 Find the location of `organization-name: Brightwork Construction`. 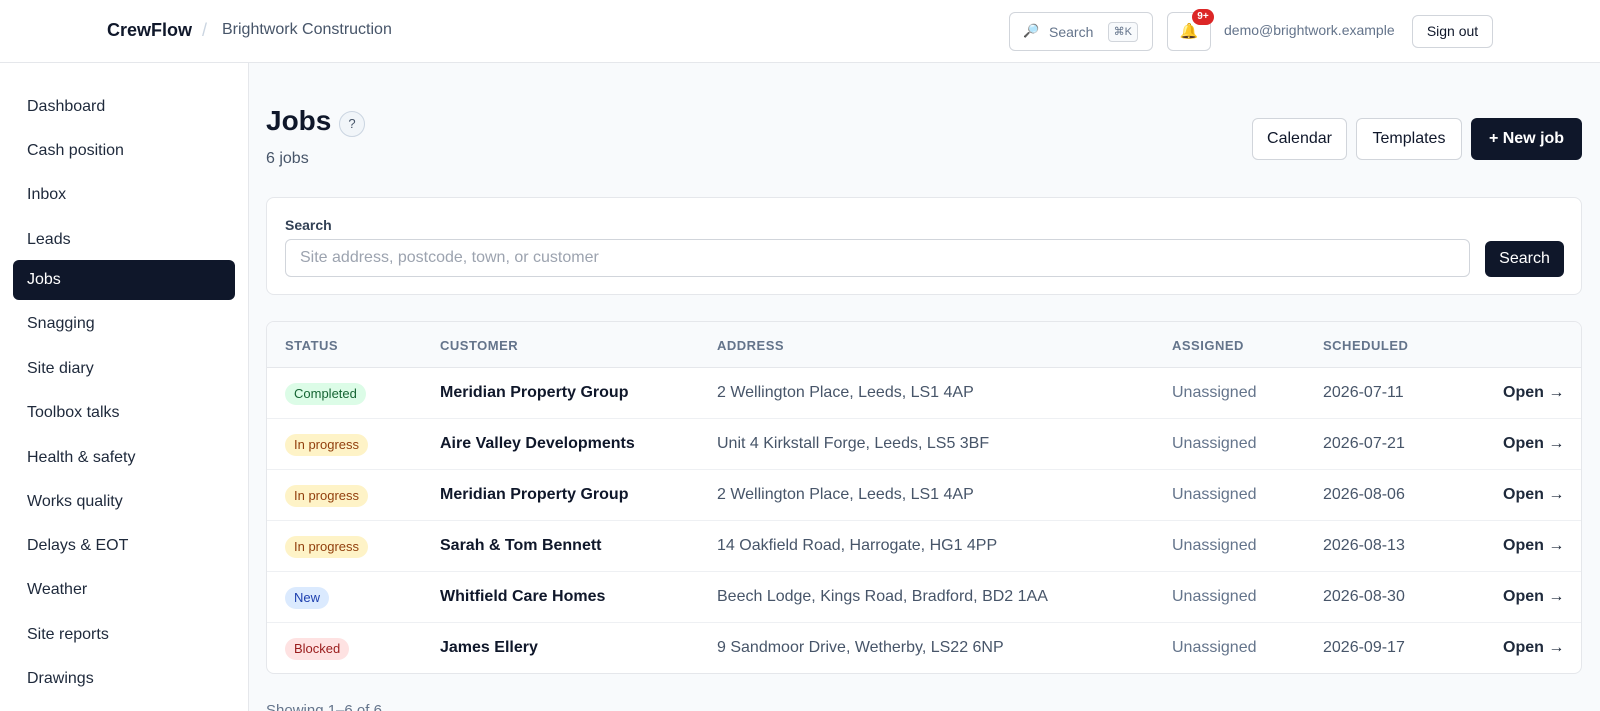

organization-name: Brightwork Construction is located at coordinates (307, 30).